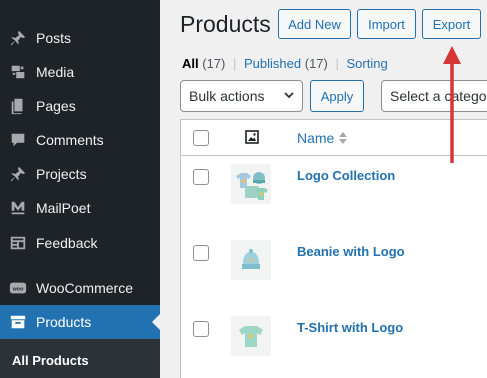  I want to click on bulk-actions-select: Bulk actions, so click(241, 96).